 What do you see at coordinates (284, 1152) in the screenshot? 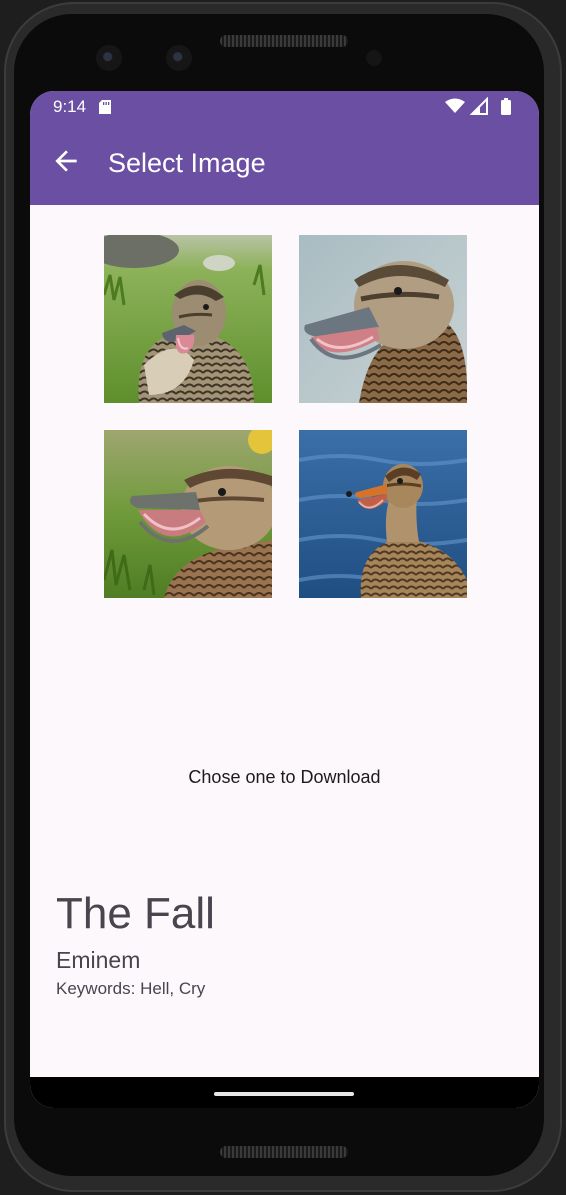
I see `bottom-speaker` at bounding box center [284, 1152].